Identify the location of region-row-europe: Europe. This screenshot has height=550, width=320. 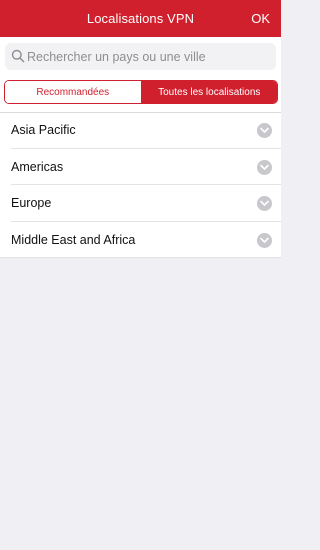
(140, 203).